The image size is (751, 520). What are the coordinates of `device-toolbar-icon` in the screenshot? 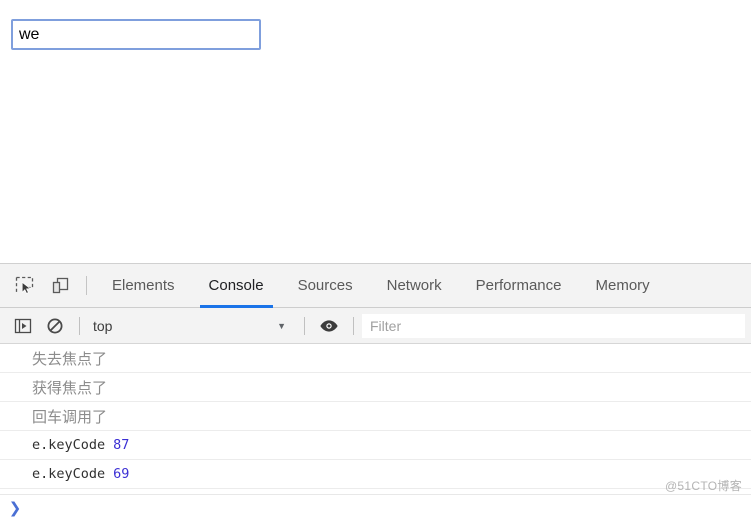 It's located at (60, 285).